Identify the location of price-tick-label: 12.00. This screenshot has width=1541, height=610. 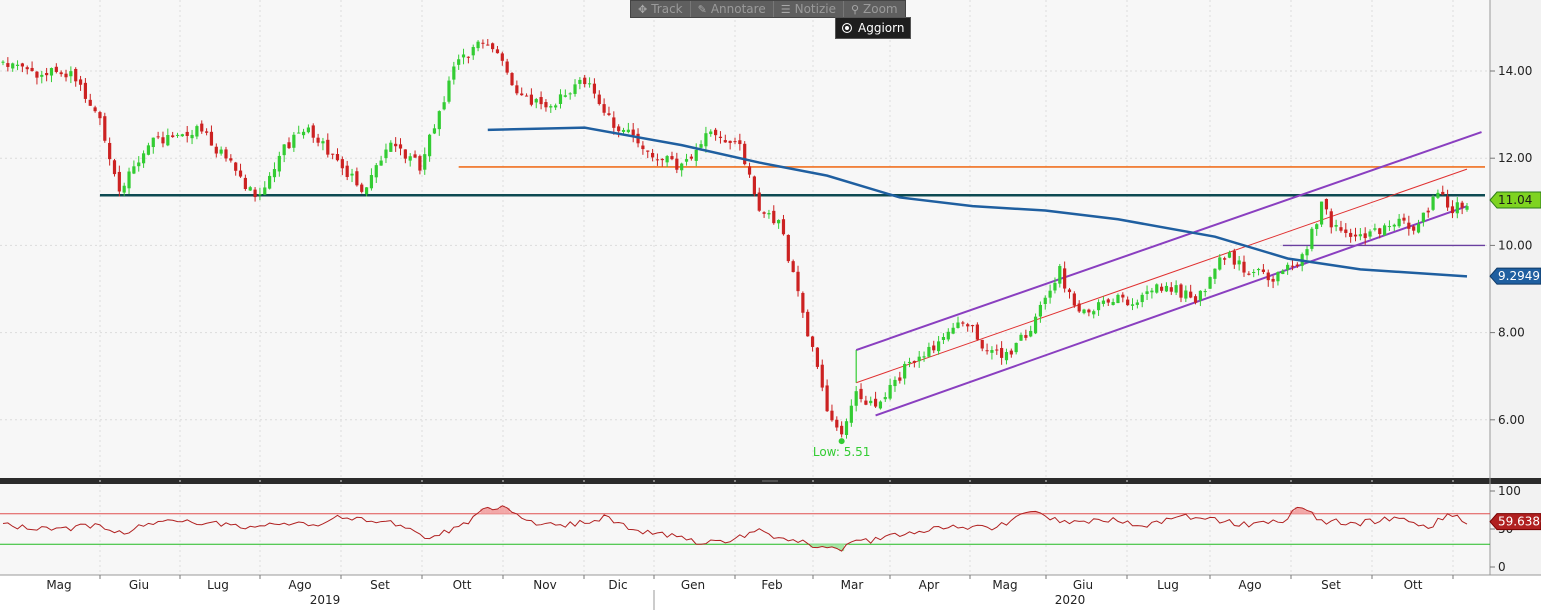
(1515, 158).